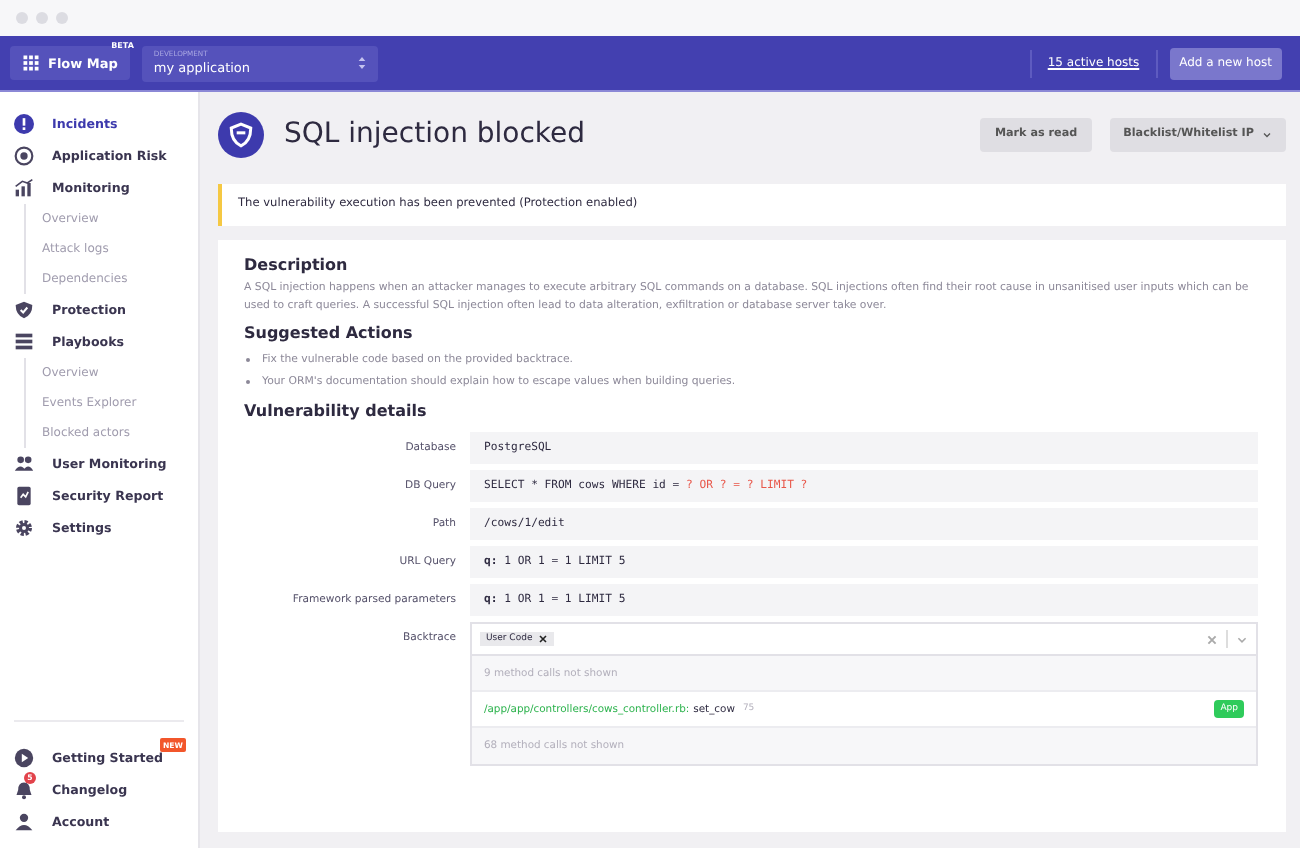 Image resolution: width=1300 pixels, height=848 pixels. I want to click on section-heading: Description, so click(297, 265).